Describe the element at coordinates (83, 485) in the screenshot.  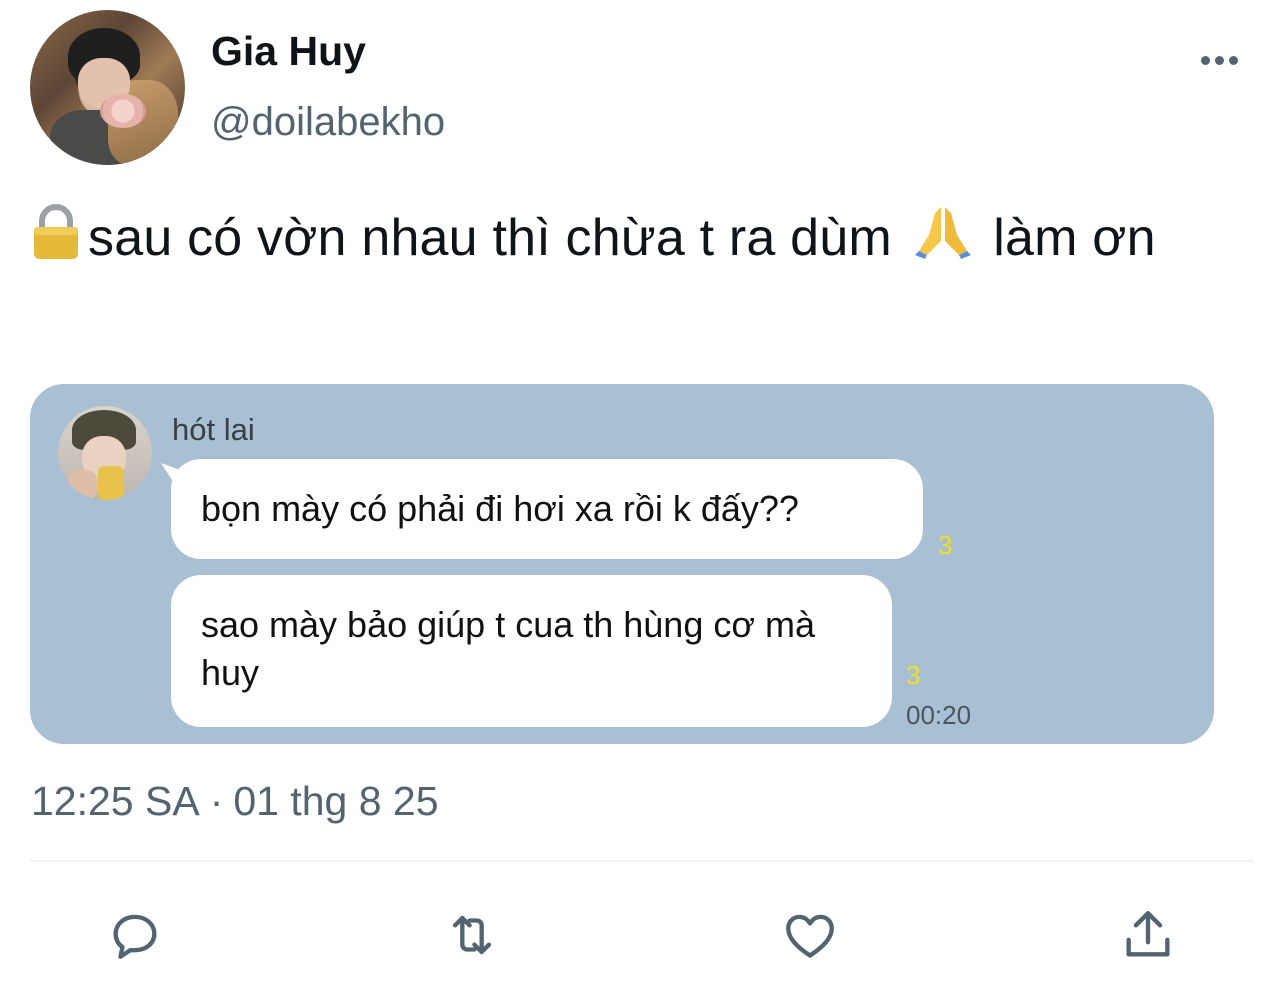
I see `chat-avatar-hand` at that location.